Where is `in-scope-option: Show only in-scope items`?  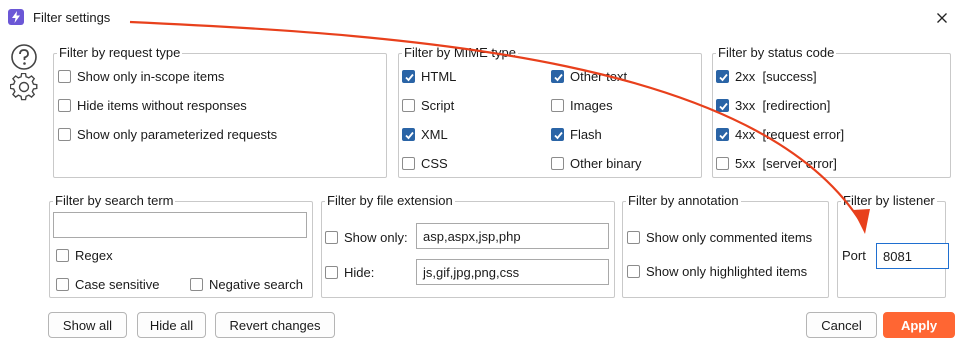 in-scope-option: Show only in-scope items is located at coordinates (141, 76).